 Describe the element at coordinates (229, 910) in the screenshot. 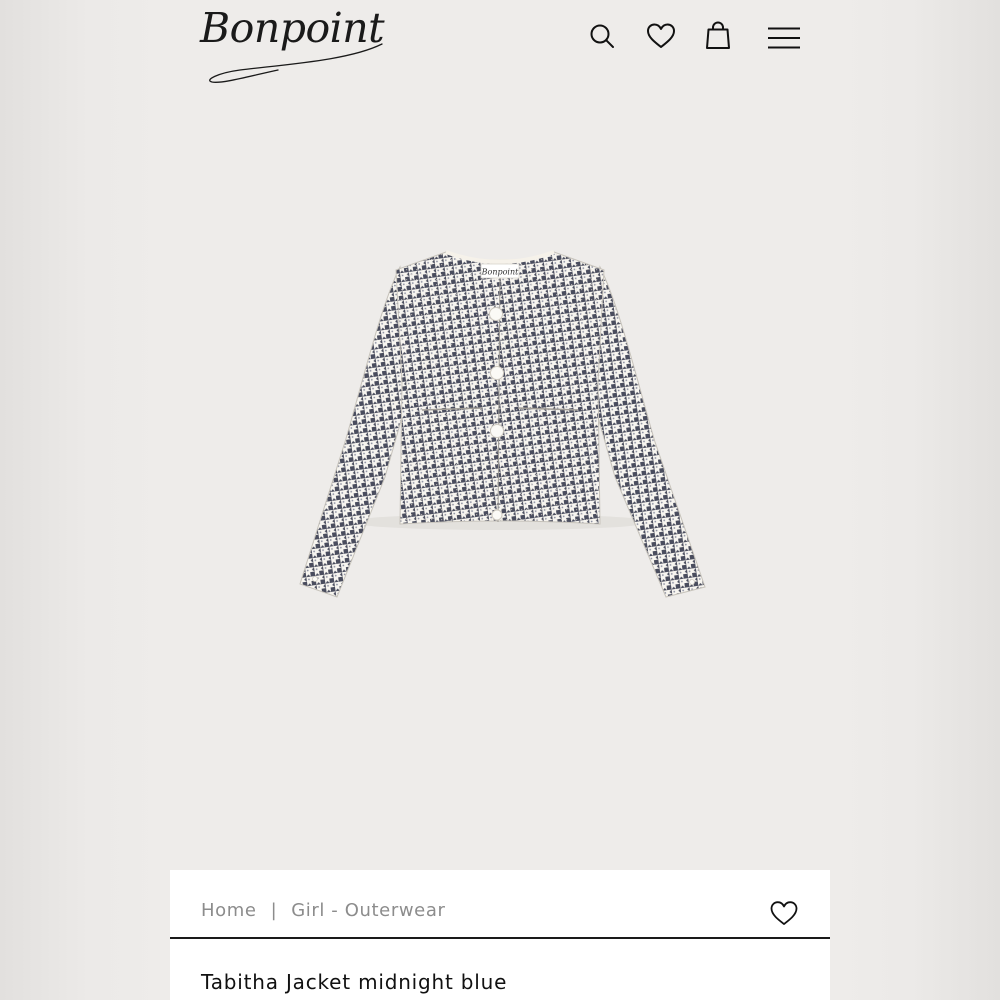

I see `breadcrumb-home: Home` at that location.